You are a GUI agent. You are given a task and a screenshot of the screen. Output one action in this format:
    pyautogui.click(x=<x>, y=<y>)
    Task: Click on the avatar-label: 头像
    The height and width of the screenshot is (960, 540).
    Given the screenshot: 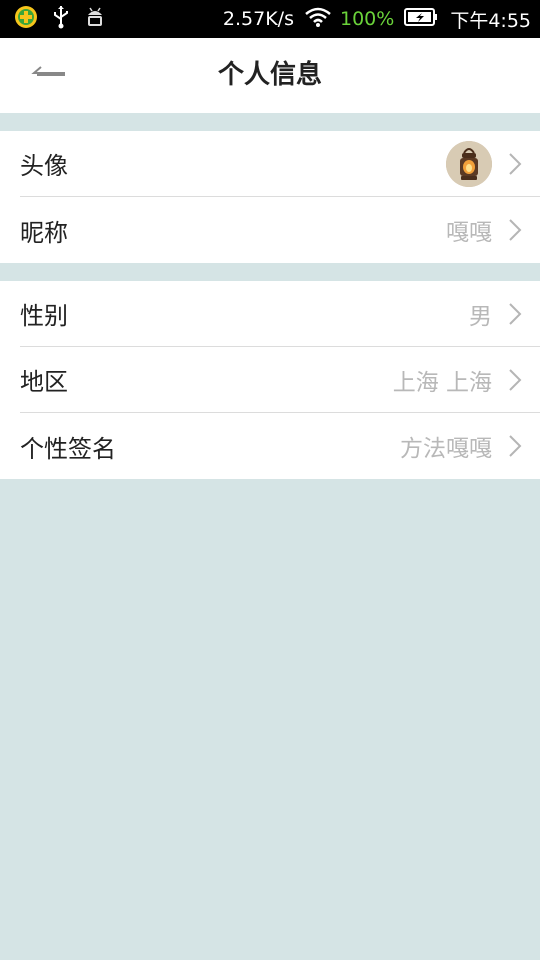 What is the action you would take?
    pyautogui.click(x=44, y=166)
    